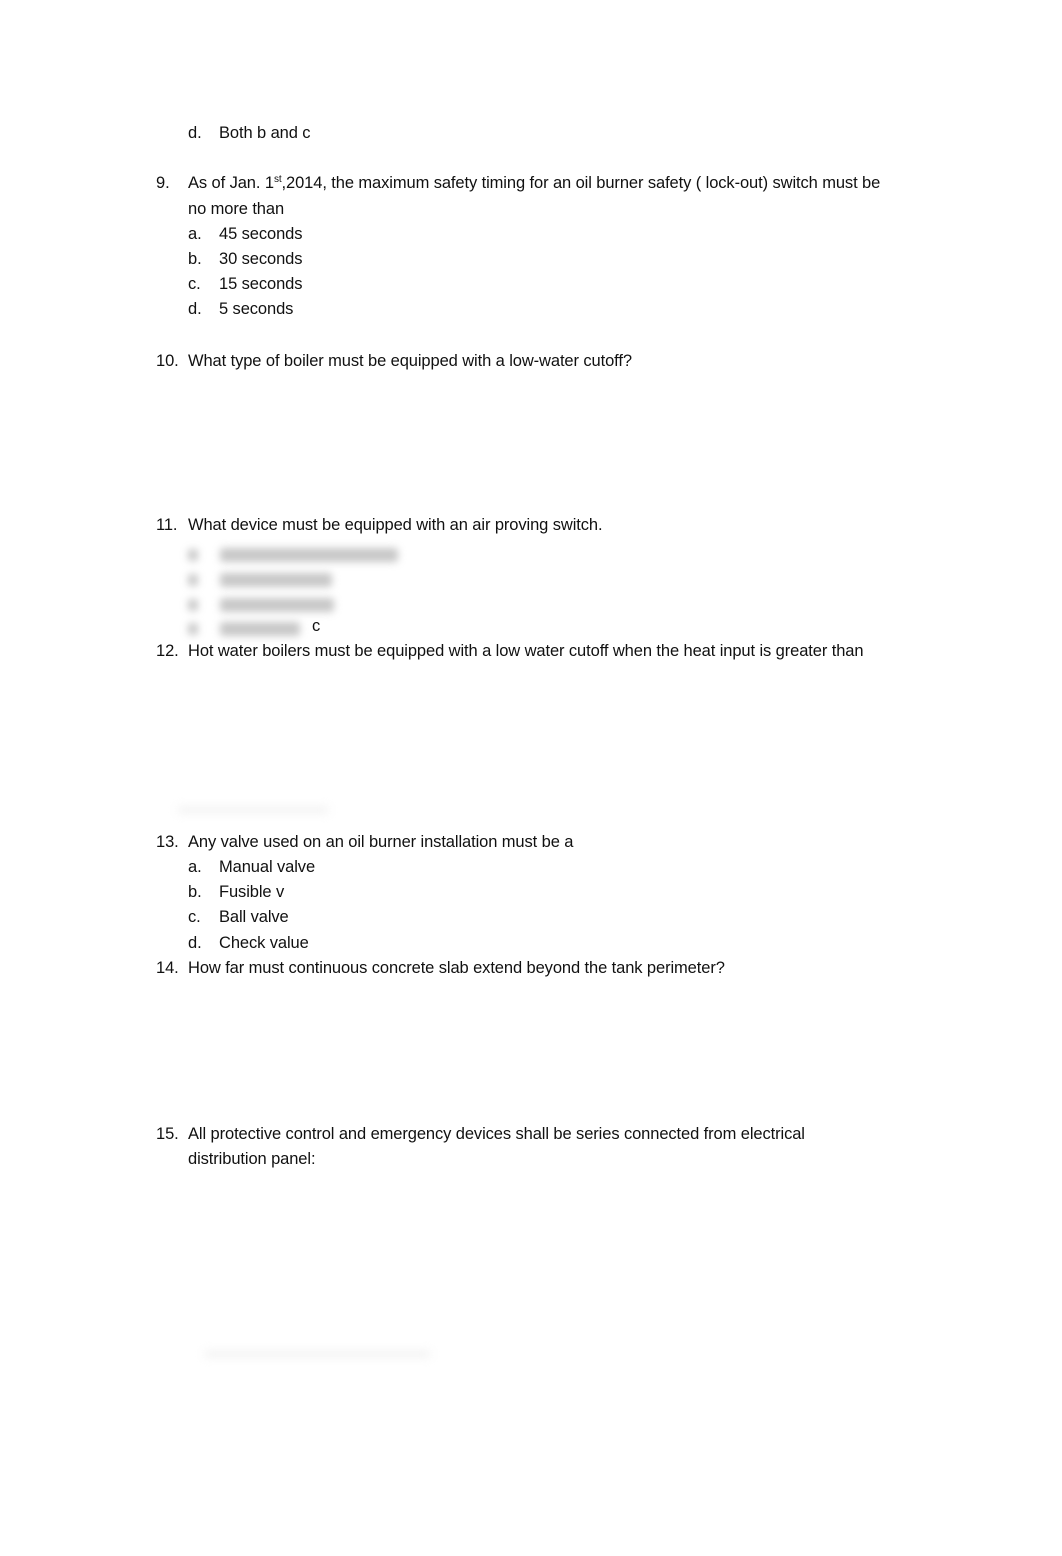  Describe the element at coordinates (254, 917) in the screenshot. I see `option-text: Ball valve` at that location.